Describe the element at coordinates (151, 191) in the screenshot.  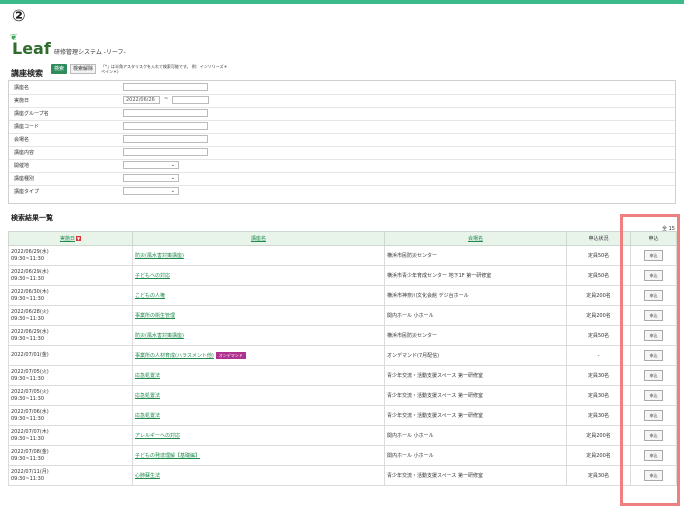
I see `type-select: ⌄` at that location.